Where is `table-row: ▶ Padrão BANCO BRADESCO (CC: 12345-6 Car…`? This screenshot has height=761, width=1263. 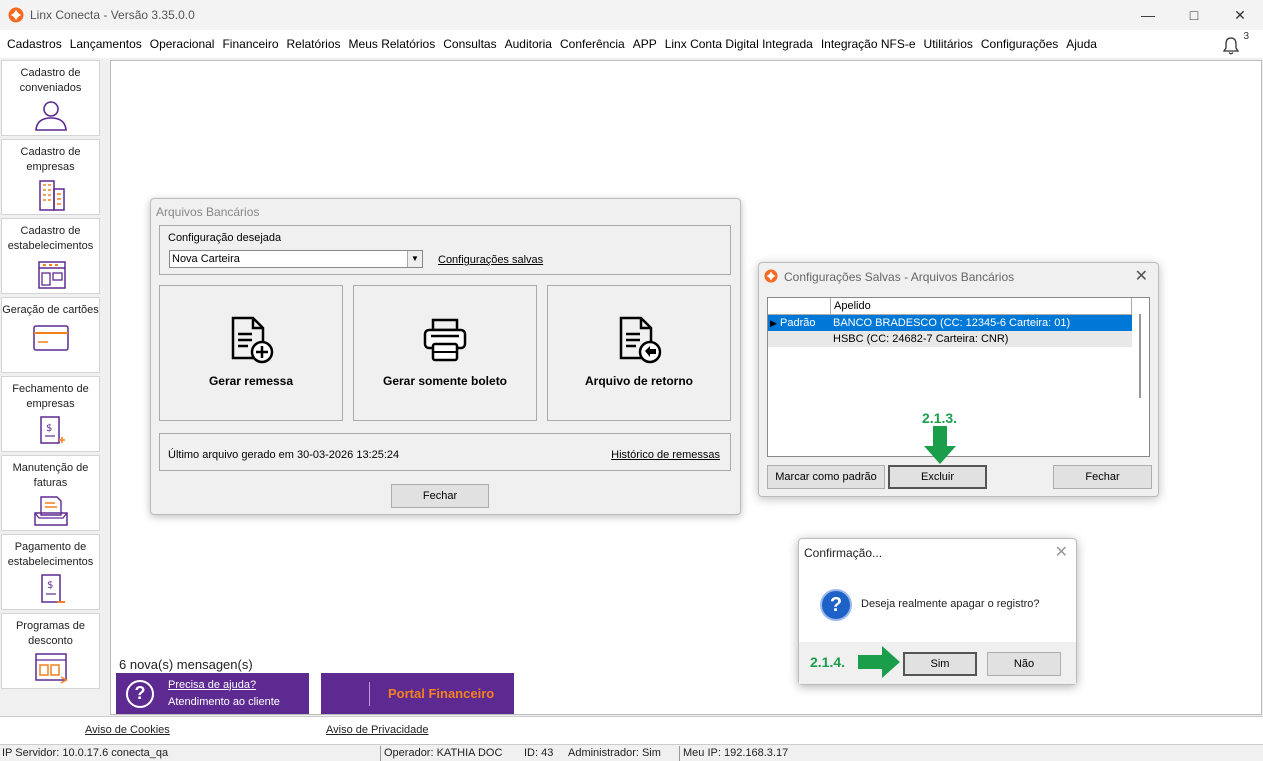 table-row: ▶ Padrão BANCO BRADESCO (CC: 12345-6 Car… is located at coordinates (950, 323).